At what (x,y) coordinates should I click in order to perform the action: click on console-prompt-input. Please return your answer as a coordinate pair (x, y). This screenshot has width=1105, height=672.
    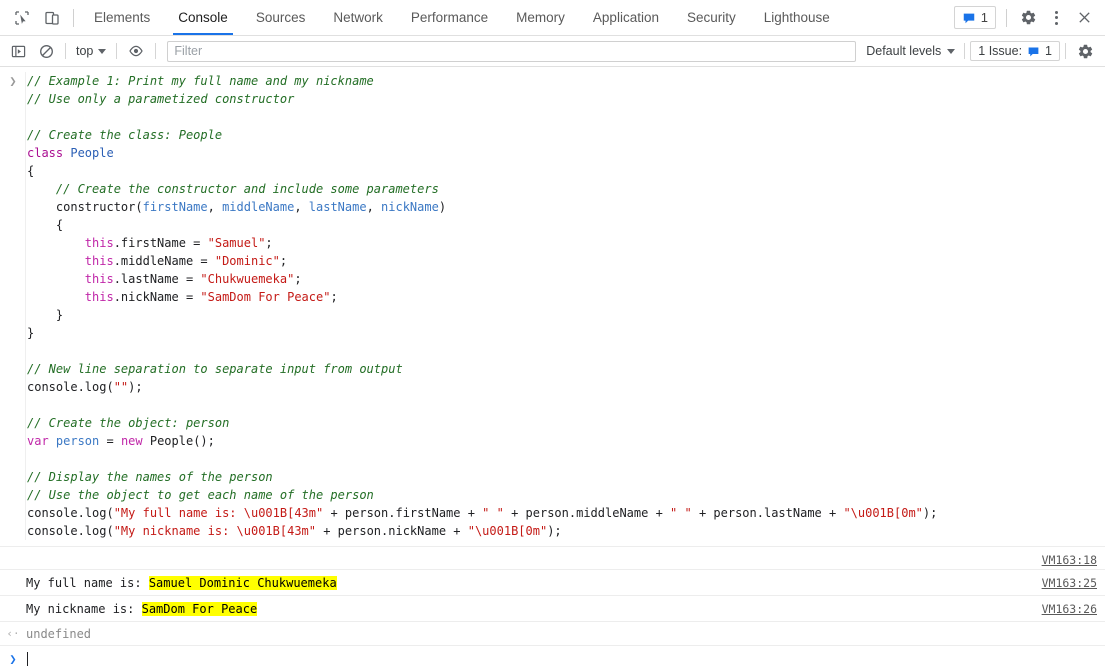
    Looking at the image, I should click on (27, 659).